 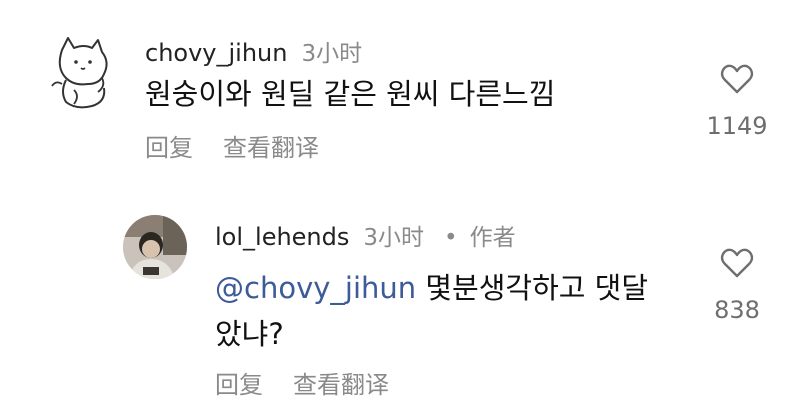 I want to click on like-control: 1149, so click(x=737, y=102).